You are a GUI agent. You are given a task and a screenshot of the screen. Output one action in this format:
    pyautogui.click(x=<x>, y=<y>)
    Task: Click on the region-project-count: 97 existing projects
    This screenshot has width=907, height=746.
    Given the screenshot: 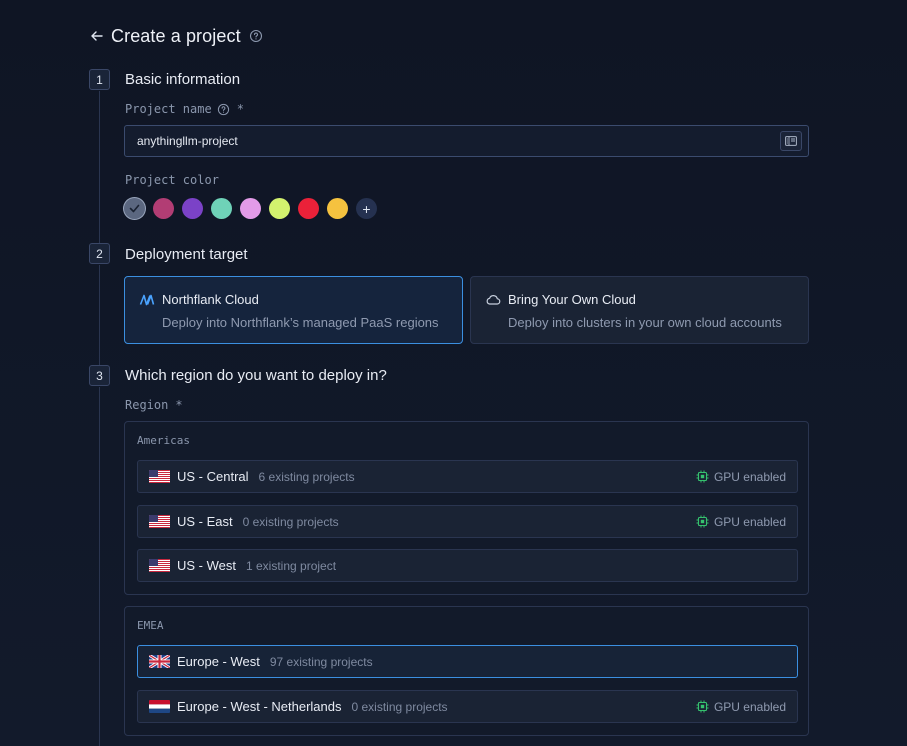 What is the action you would take?
    pyautogui.click(x=321, y=661)
    